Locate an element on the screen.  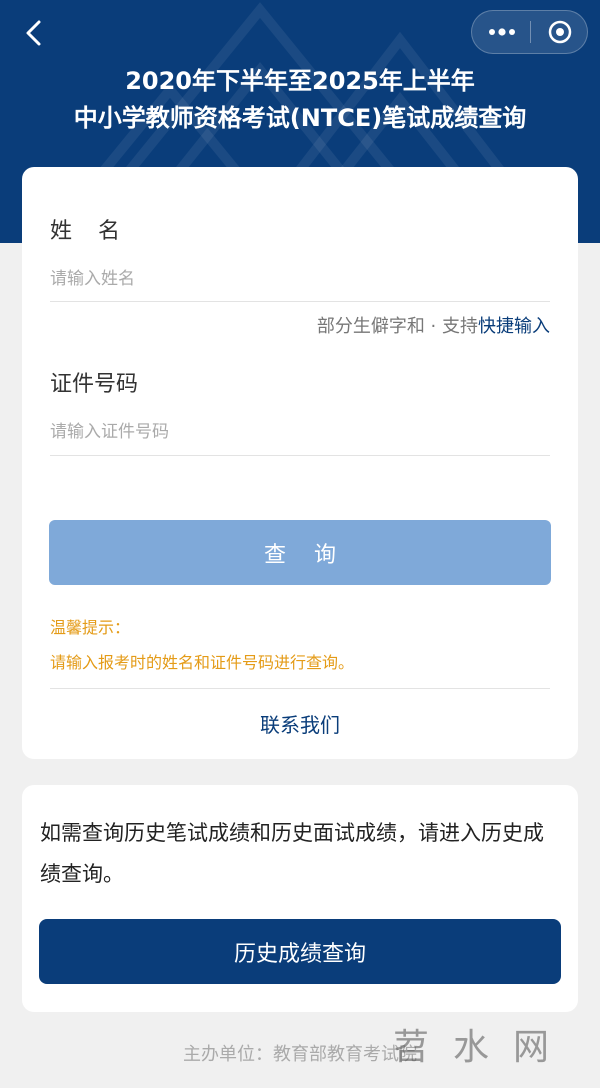
history-description: 如需查询历史笔试成绩和历史面试成绩，请进入历史成绩查询。 is located at coordinates (292, 853).